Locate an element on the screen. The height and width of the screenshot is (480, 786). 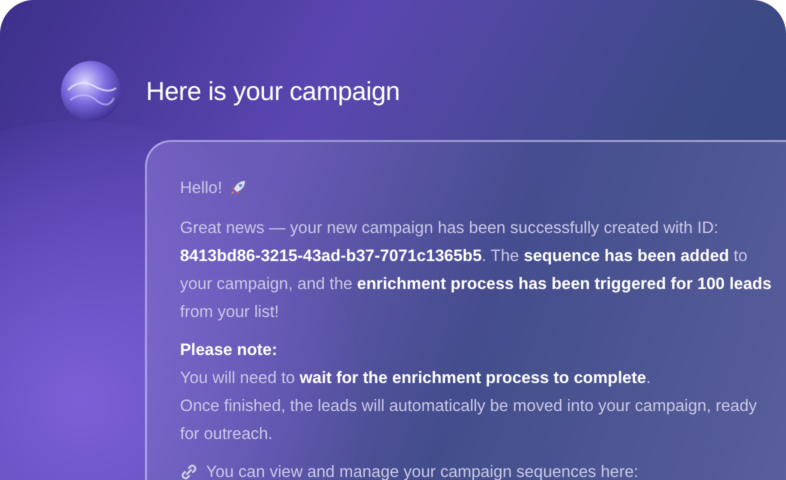
note-text: You will need to wait for the enrichment process to complete. is located at coordinates (416, 378).